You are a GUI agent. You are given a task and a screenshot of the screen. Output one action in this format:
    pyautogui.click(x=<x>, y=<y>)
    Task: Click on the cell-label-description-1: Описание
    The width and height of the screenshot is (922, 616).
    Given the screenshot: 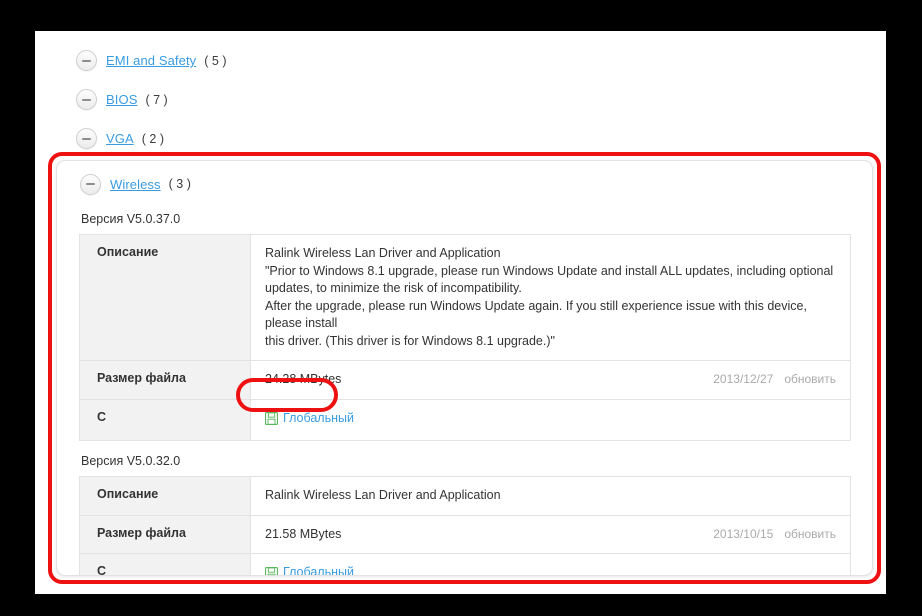 What is the action you would take?
    pyautogui.click(x=165, y=297)
    